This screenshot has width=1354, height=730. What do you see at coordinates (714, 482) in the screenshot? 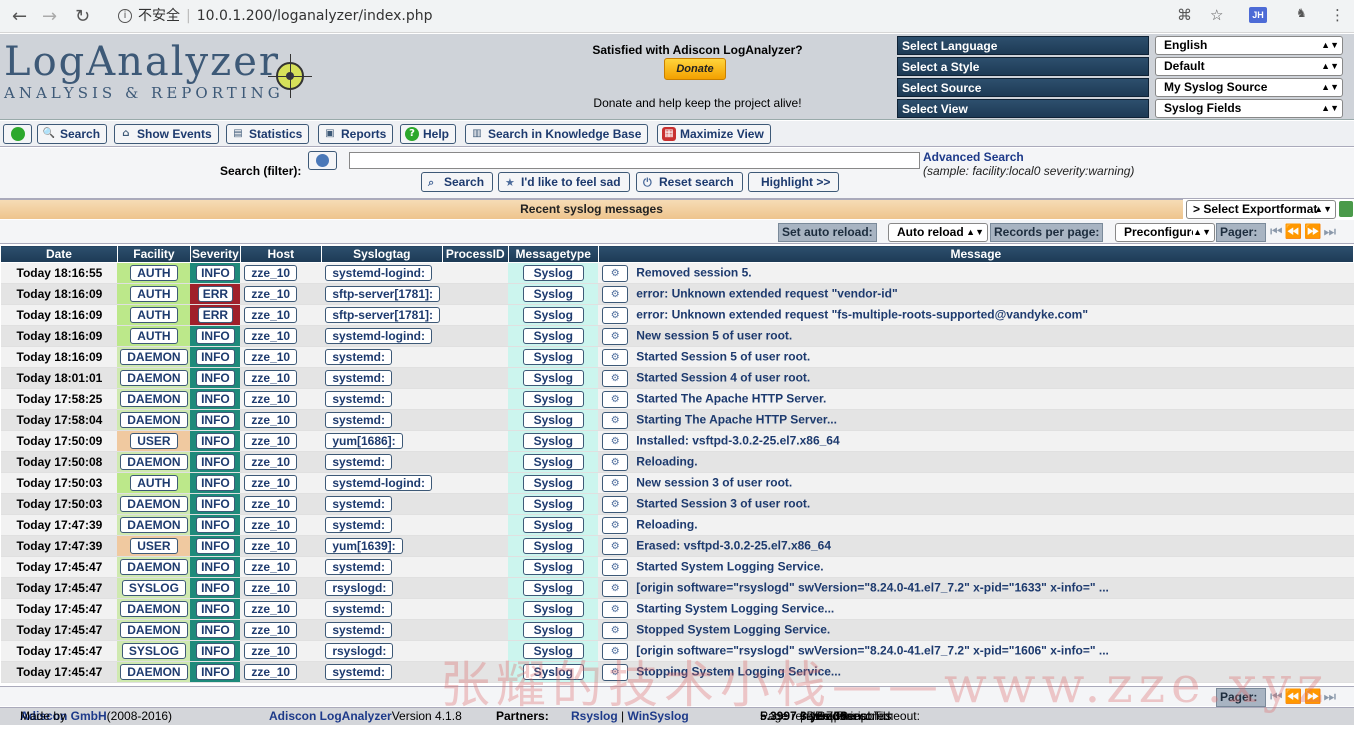
I see `message-text: New session 3 of user root.` at bounding box center [714, 482].